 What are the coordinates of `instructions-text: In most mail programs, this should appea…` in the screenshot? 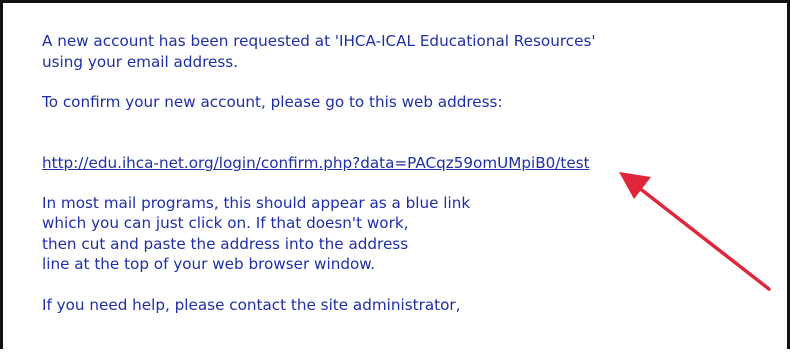 It's located at (256, 233).